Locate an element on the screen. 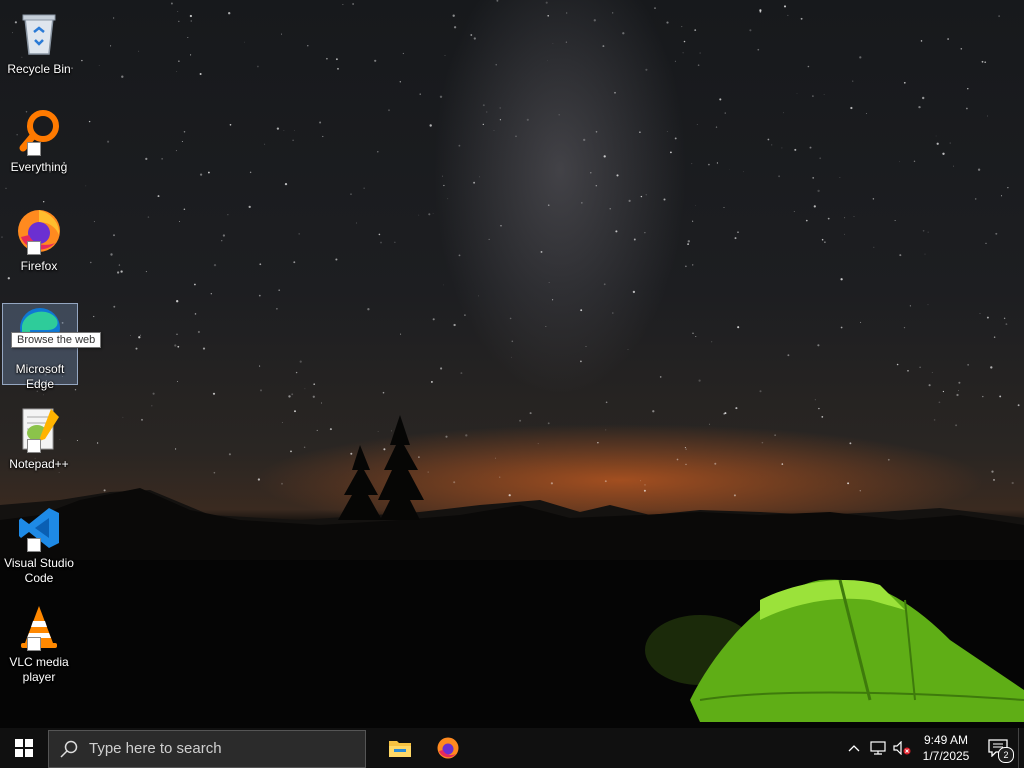 This screenshot has width=1024, height=768. show-hidden-icons-button is located at coordinates (854, 748).